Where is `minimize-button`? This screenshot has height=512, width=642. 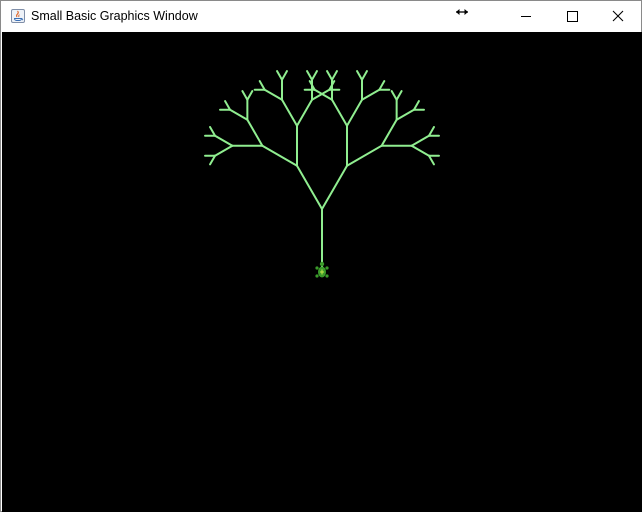 minimize-button is located at coordinates (526, 16).